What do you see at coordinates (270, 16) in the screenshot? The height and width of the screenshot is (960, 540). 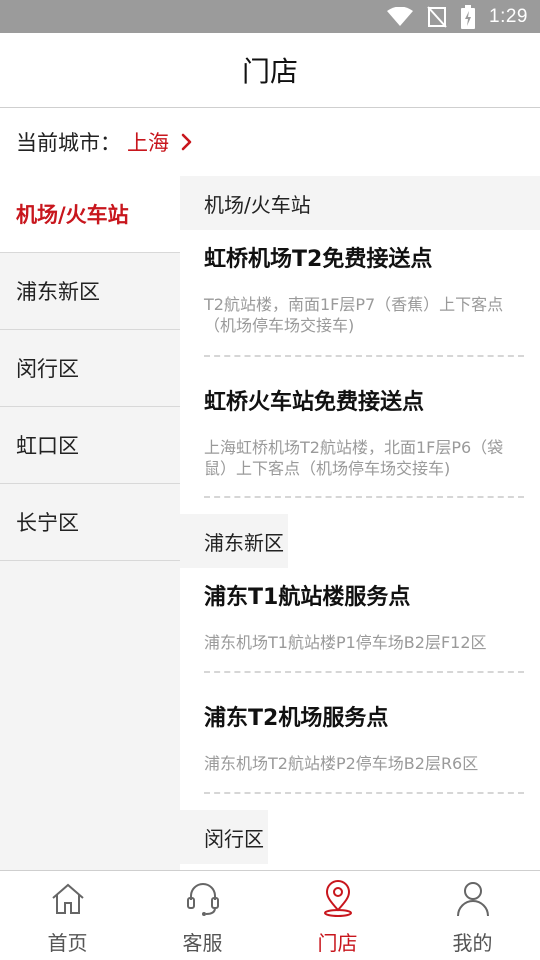 I see `status-bar: 1:29` at bounding box center [270, 16].